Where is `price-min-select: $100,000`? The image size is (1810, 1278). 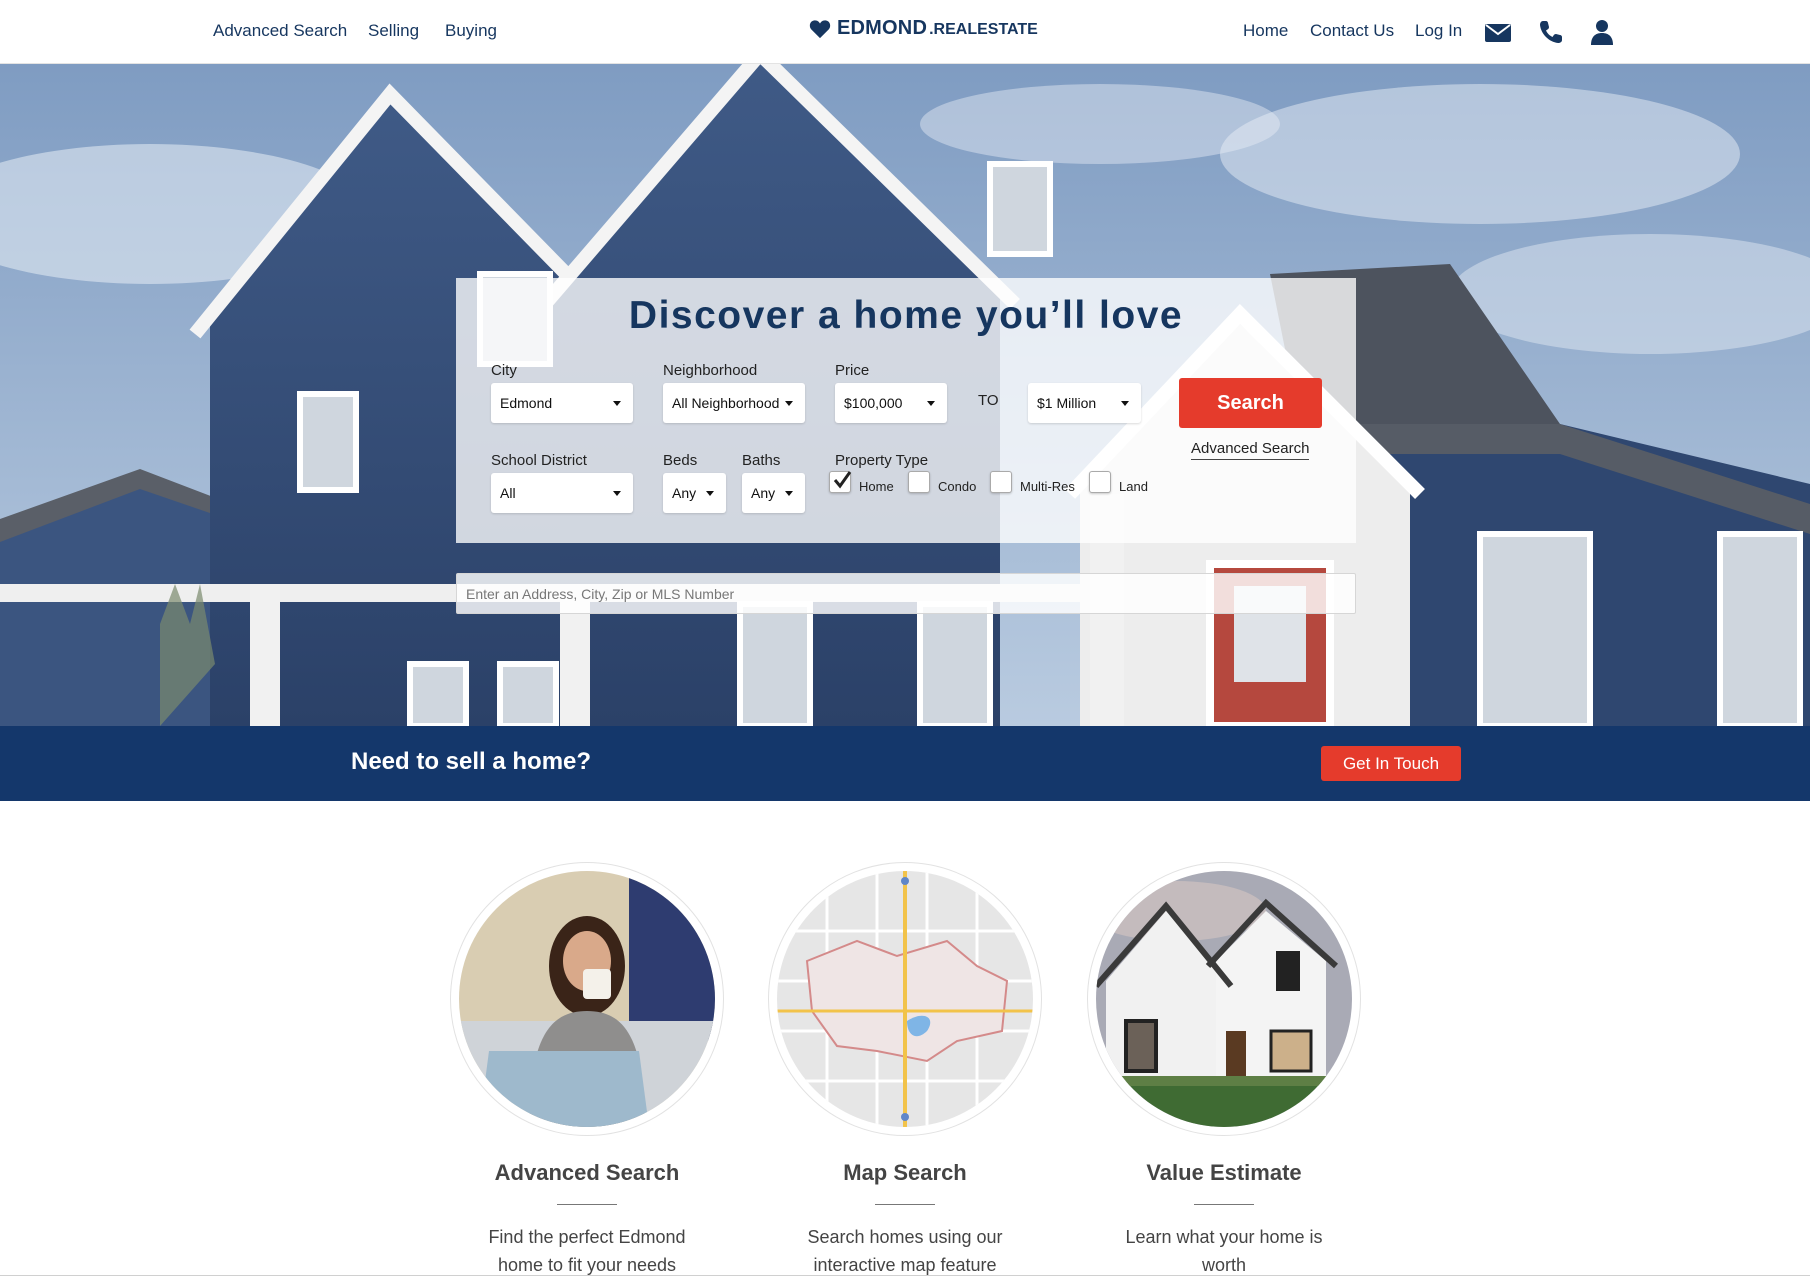 price-min-select: $100,000 is located at coordinates (891, 403).